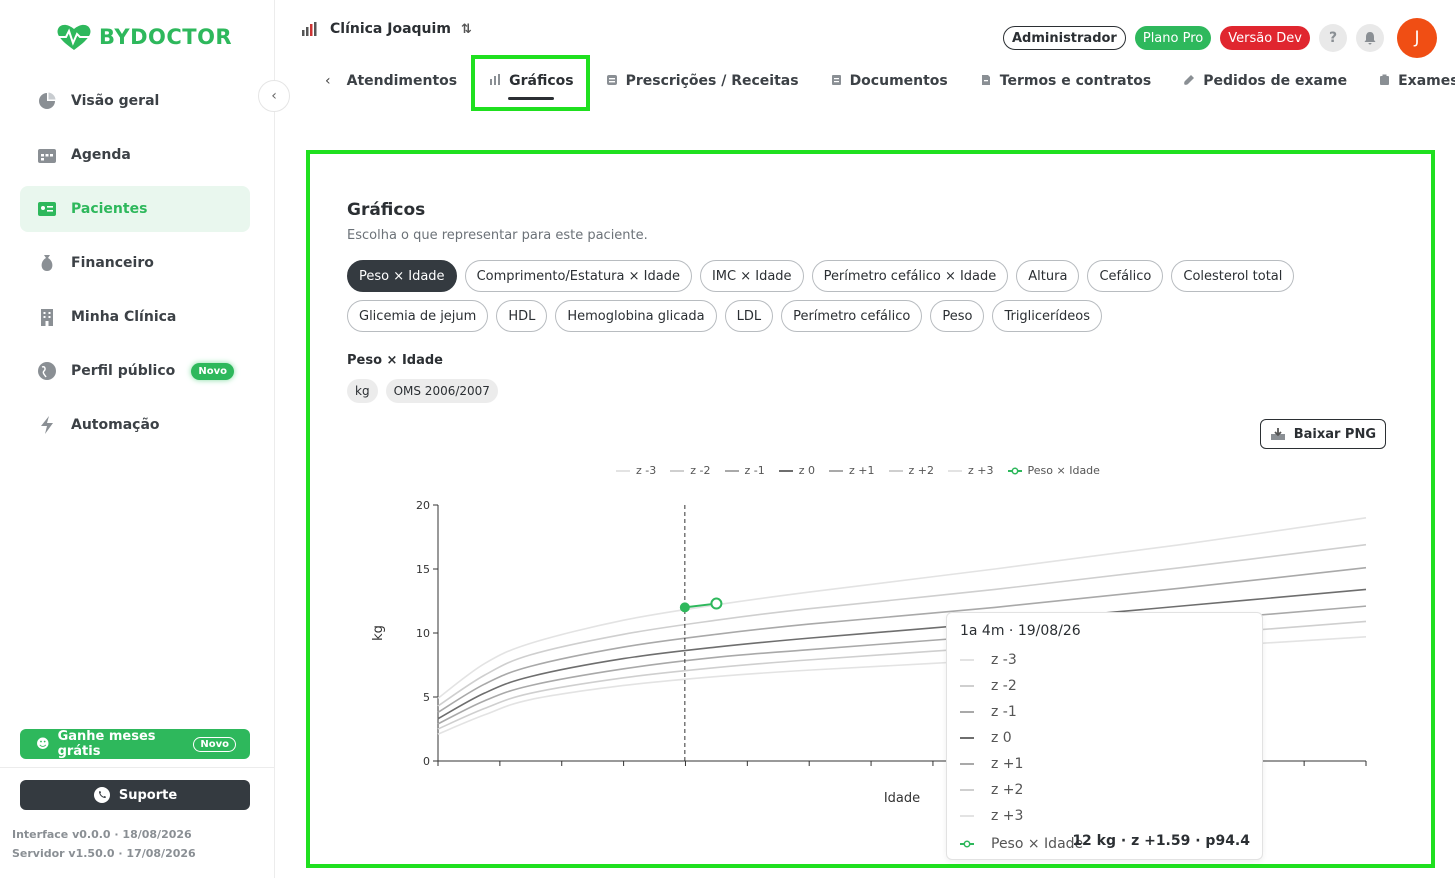  I want to click on tab-exames: Exames, so click(1409, 81).